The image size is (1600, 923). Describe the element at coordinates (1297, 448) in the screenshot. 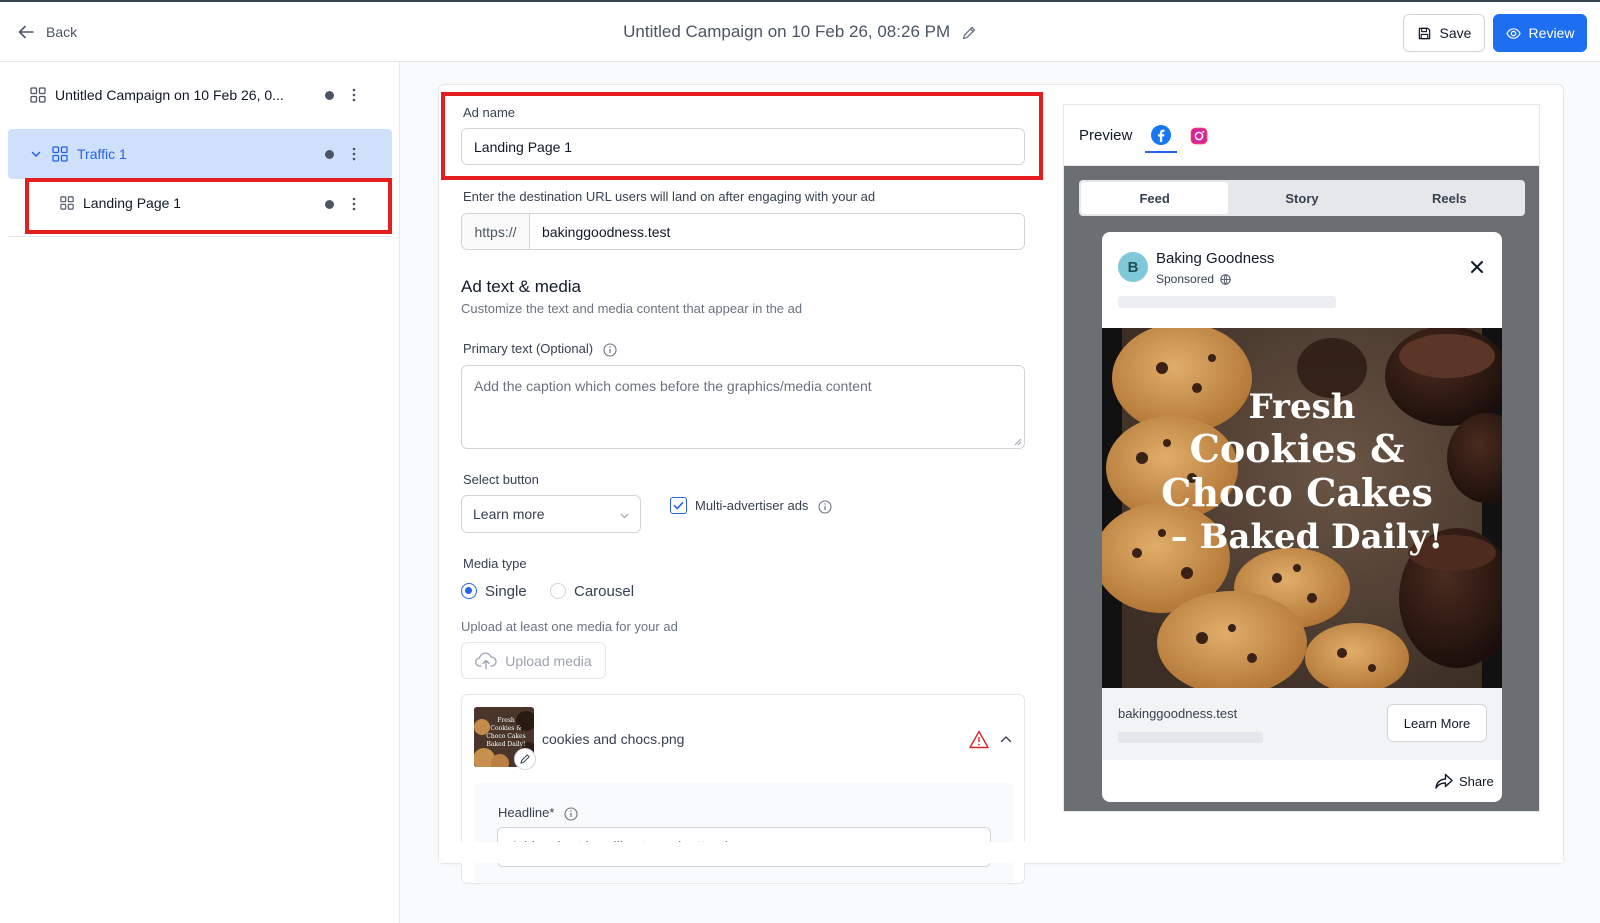

I see `creative-text-line: Cookies &` at that location.